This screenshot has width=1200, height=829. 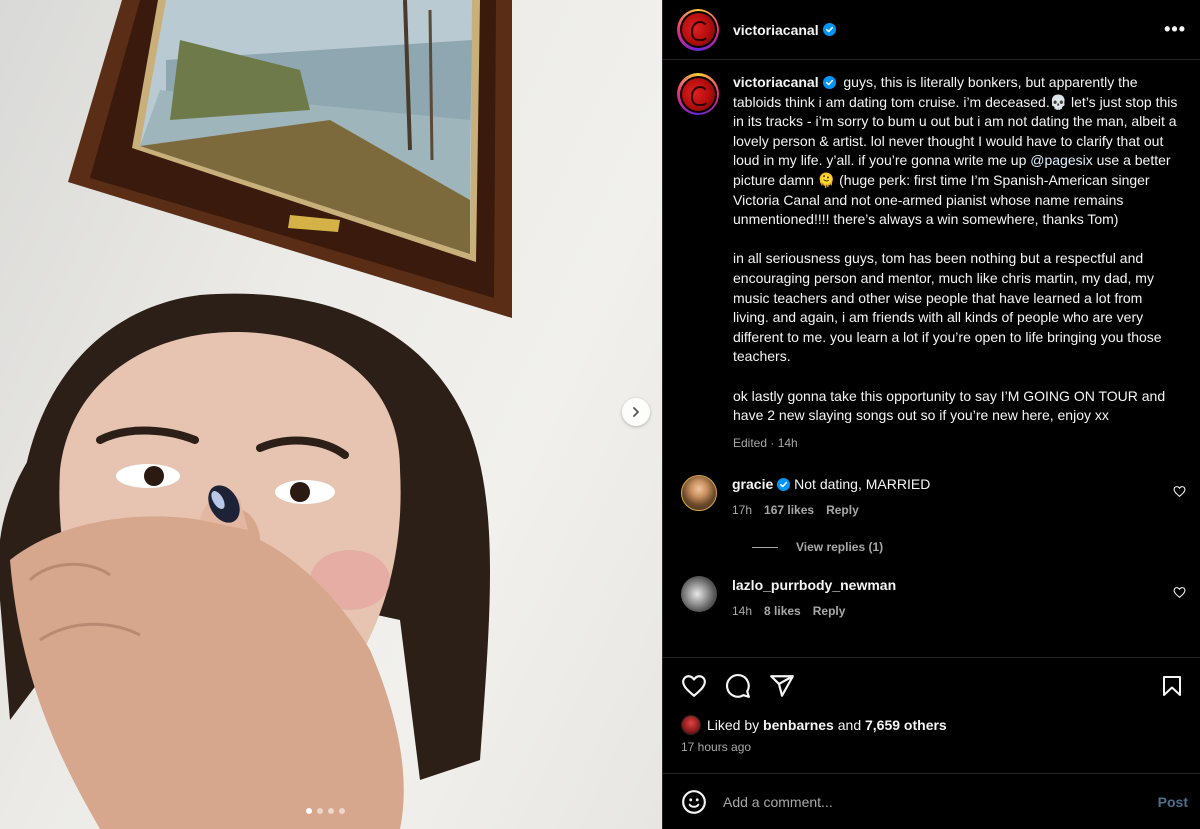 I want to click on comment-time: 14h, so click(x=742, y=611).